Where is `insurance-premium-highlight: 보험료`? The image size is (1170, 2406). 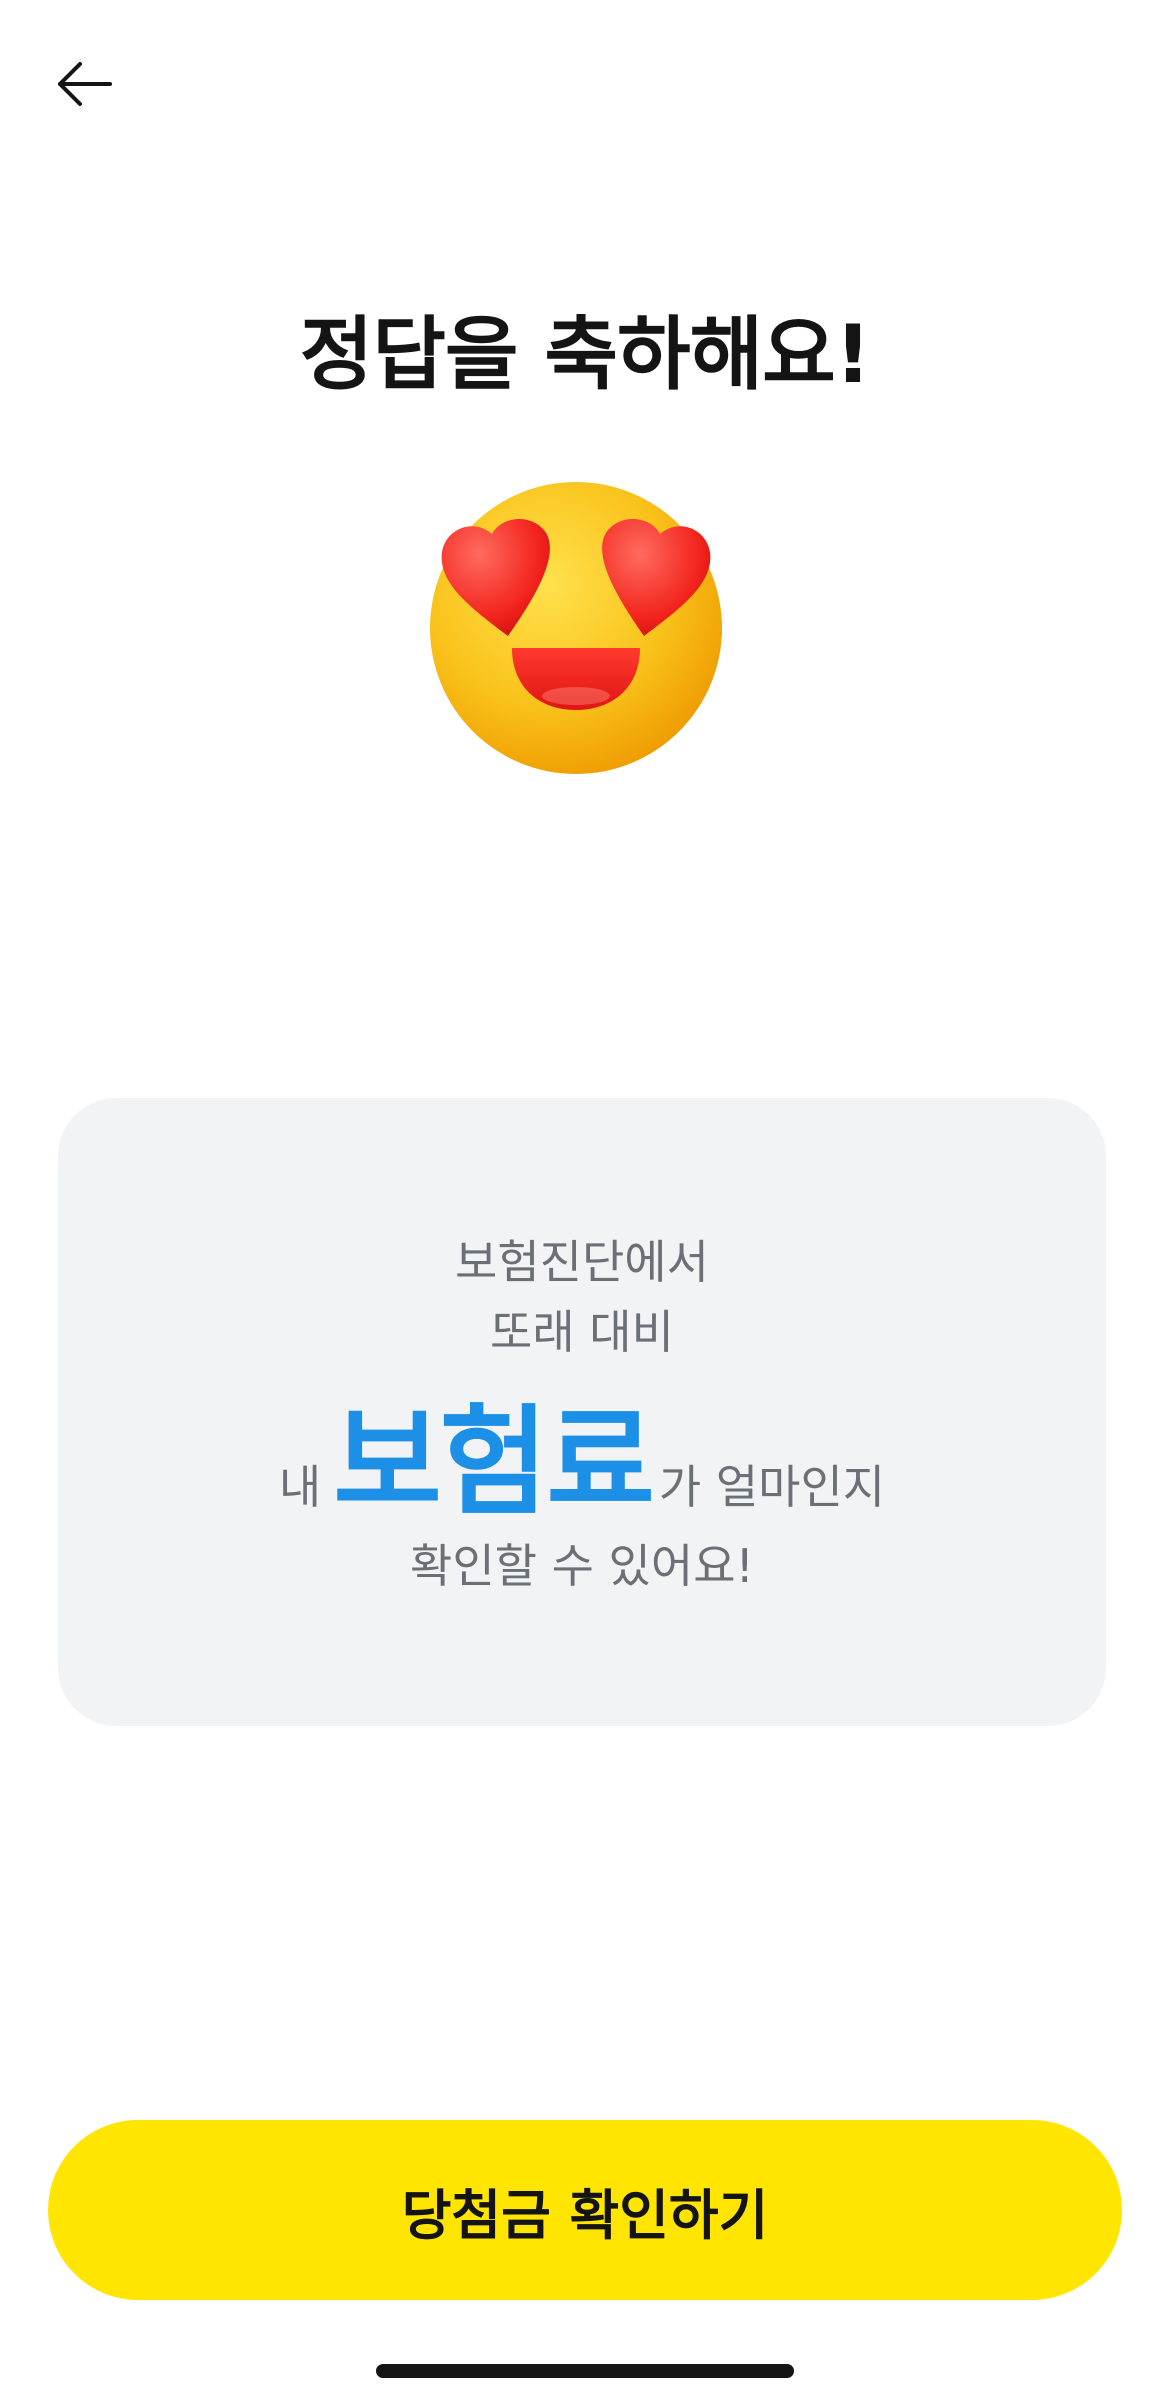 insurance-premium-highlight: 보험료 is located at coordinates (494, 1462).